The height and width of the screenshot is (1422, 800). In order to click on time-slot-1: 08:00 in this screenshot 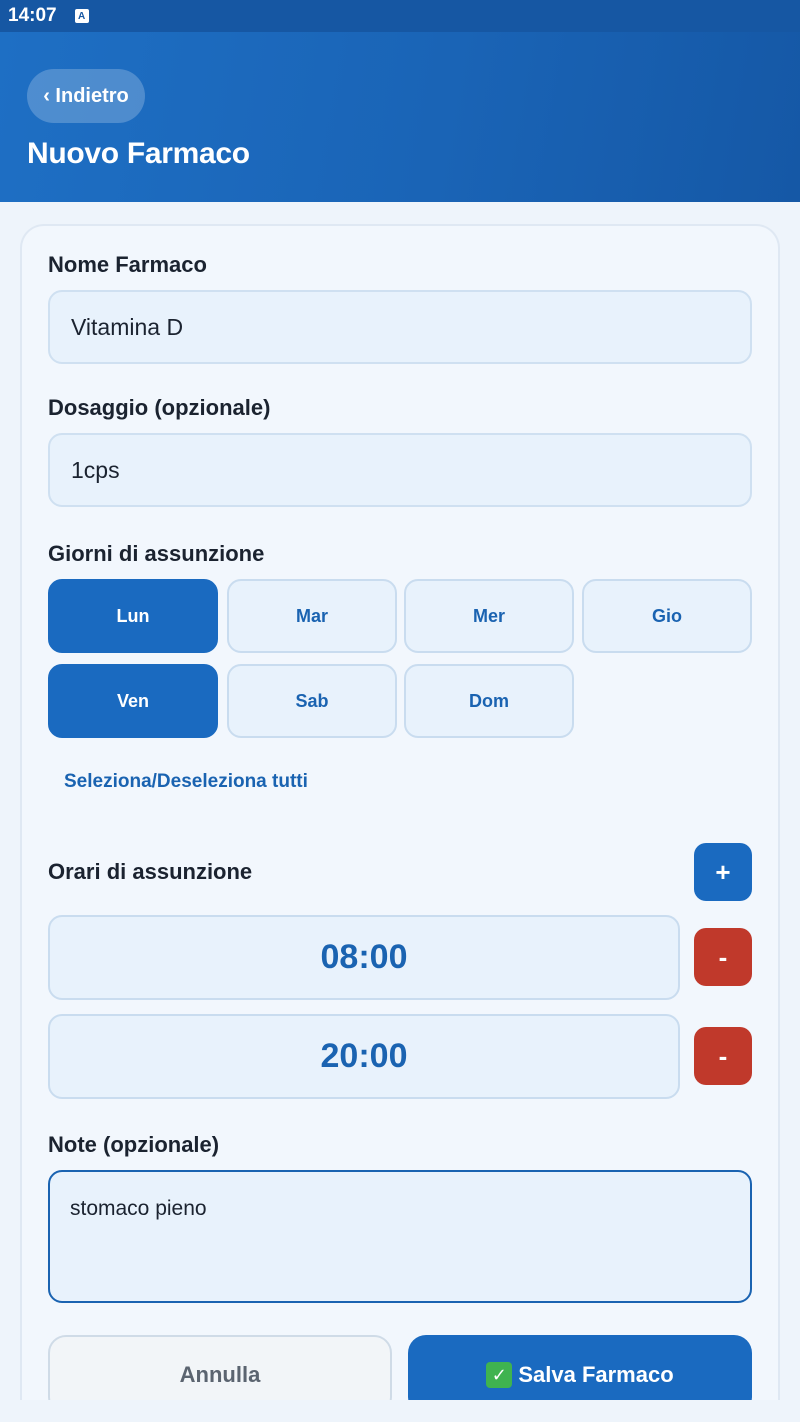, I will do `click(364, 957)`.